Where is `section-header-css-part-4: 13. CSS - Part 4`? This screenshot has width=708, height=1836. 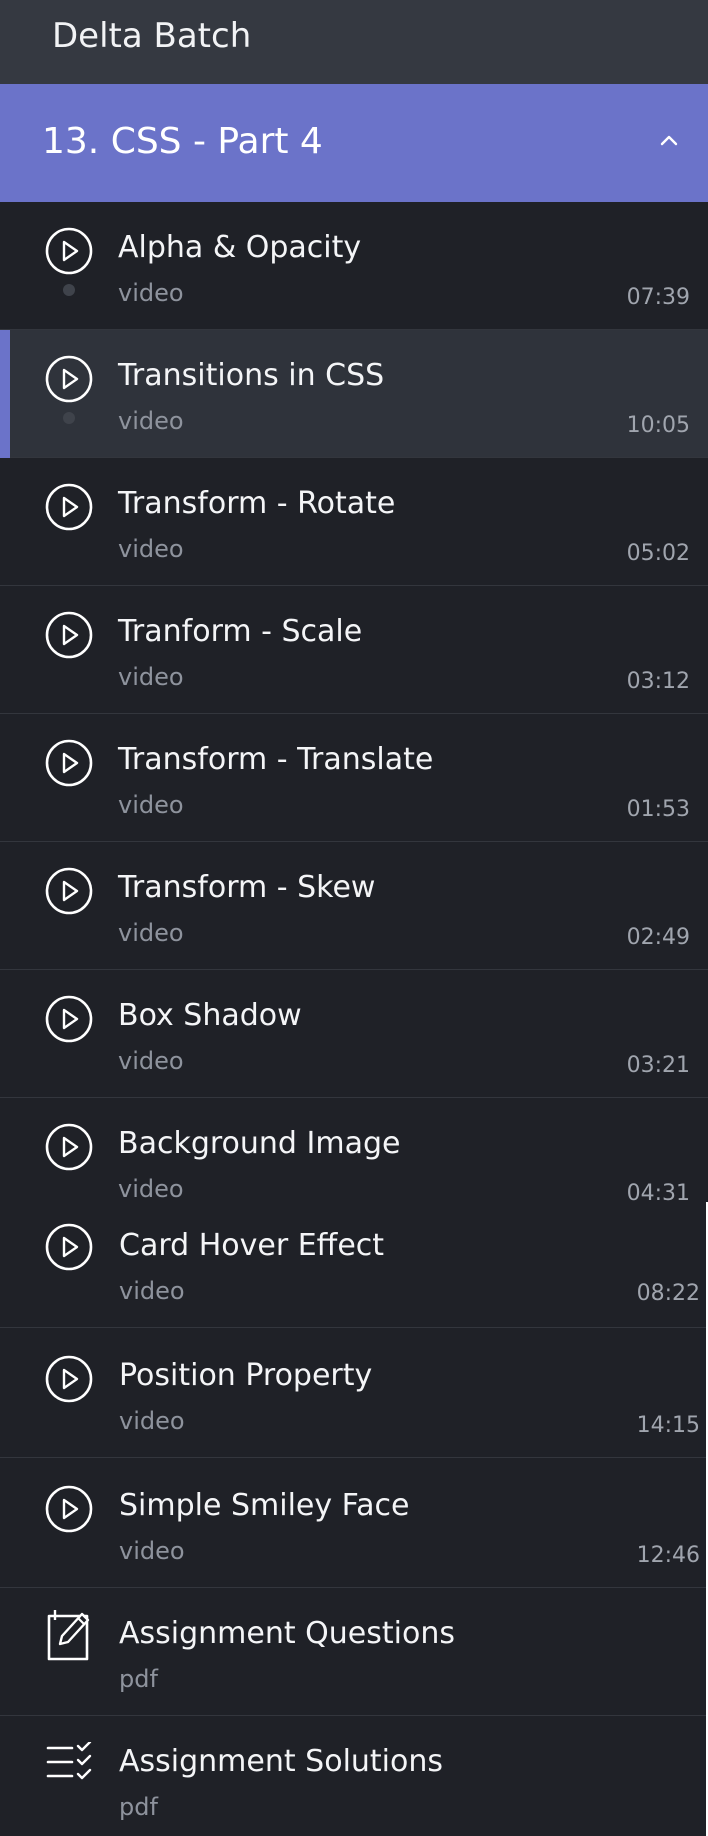 section-header-css-part-4: 13. CSS - Part 4 is located at coordinates (354, 143).